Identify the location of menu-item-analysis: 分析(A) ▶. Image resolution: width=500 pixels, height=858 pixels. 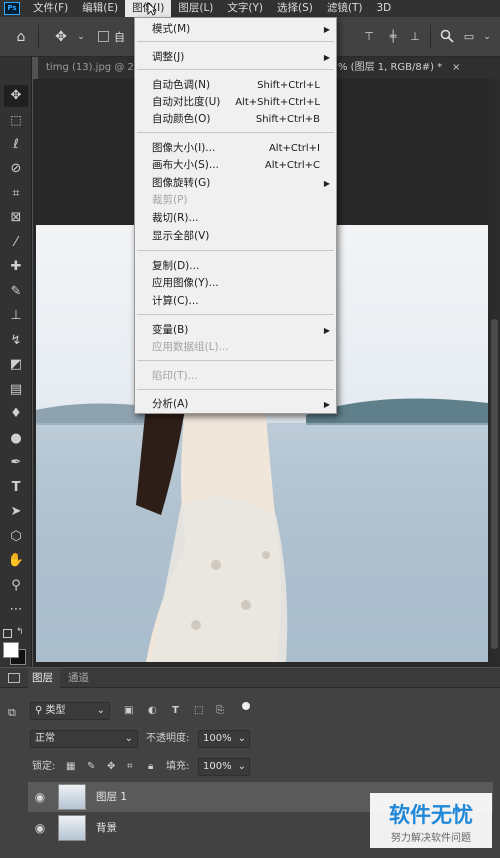
(235, 404).